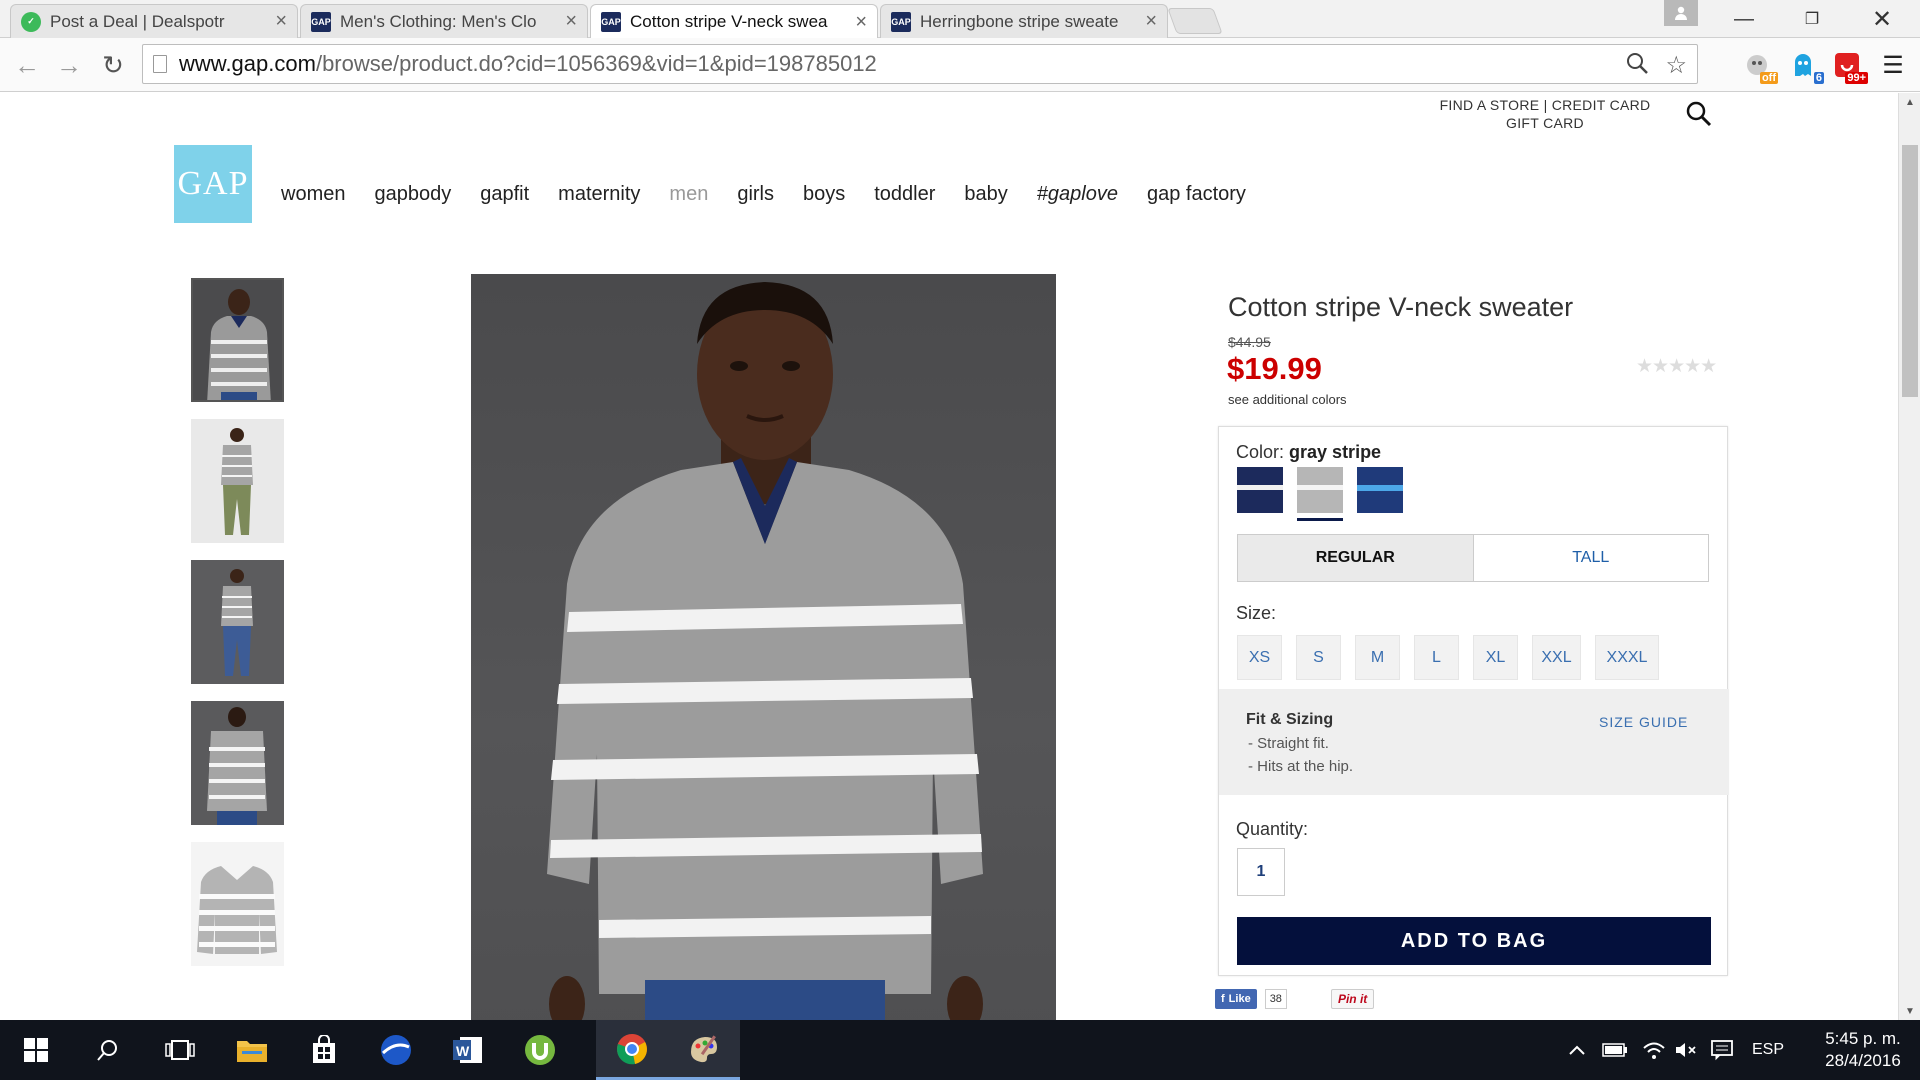  What do you see at coordinates (1805, 66) in the screenshot?
I see `ghostery-extension-icon: 6` at bounding box center [1805, 66].